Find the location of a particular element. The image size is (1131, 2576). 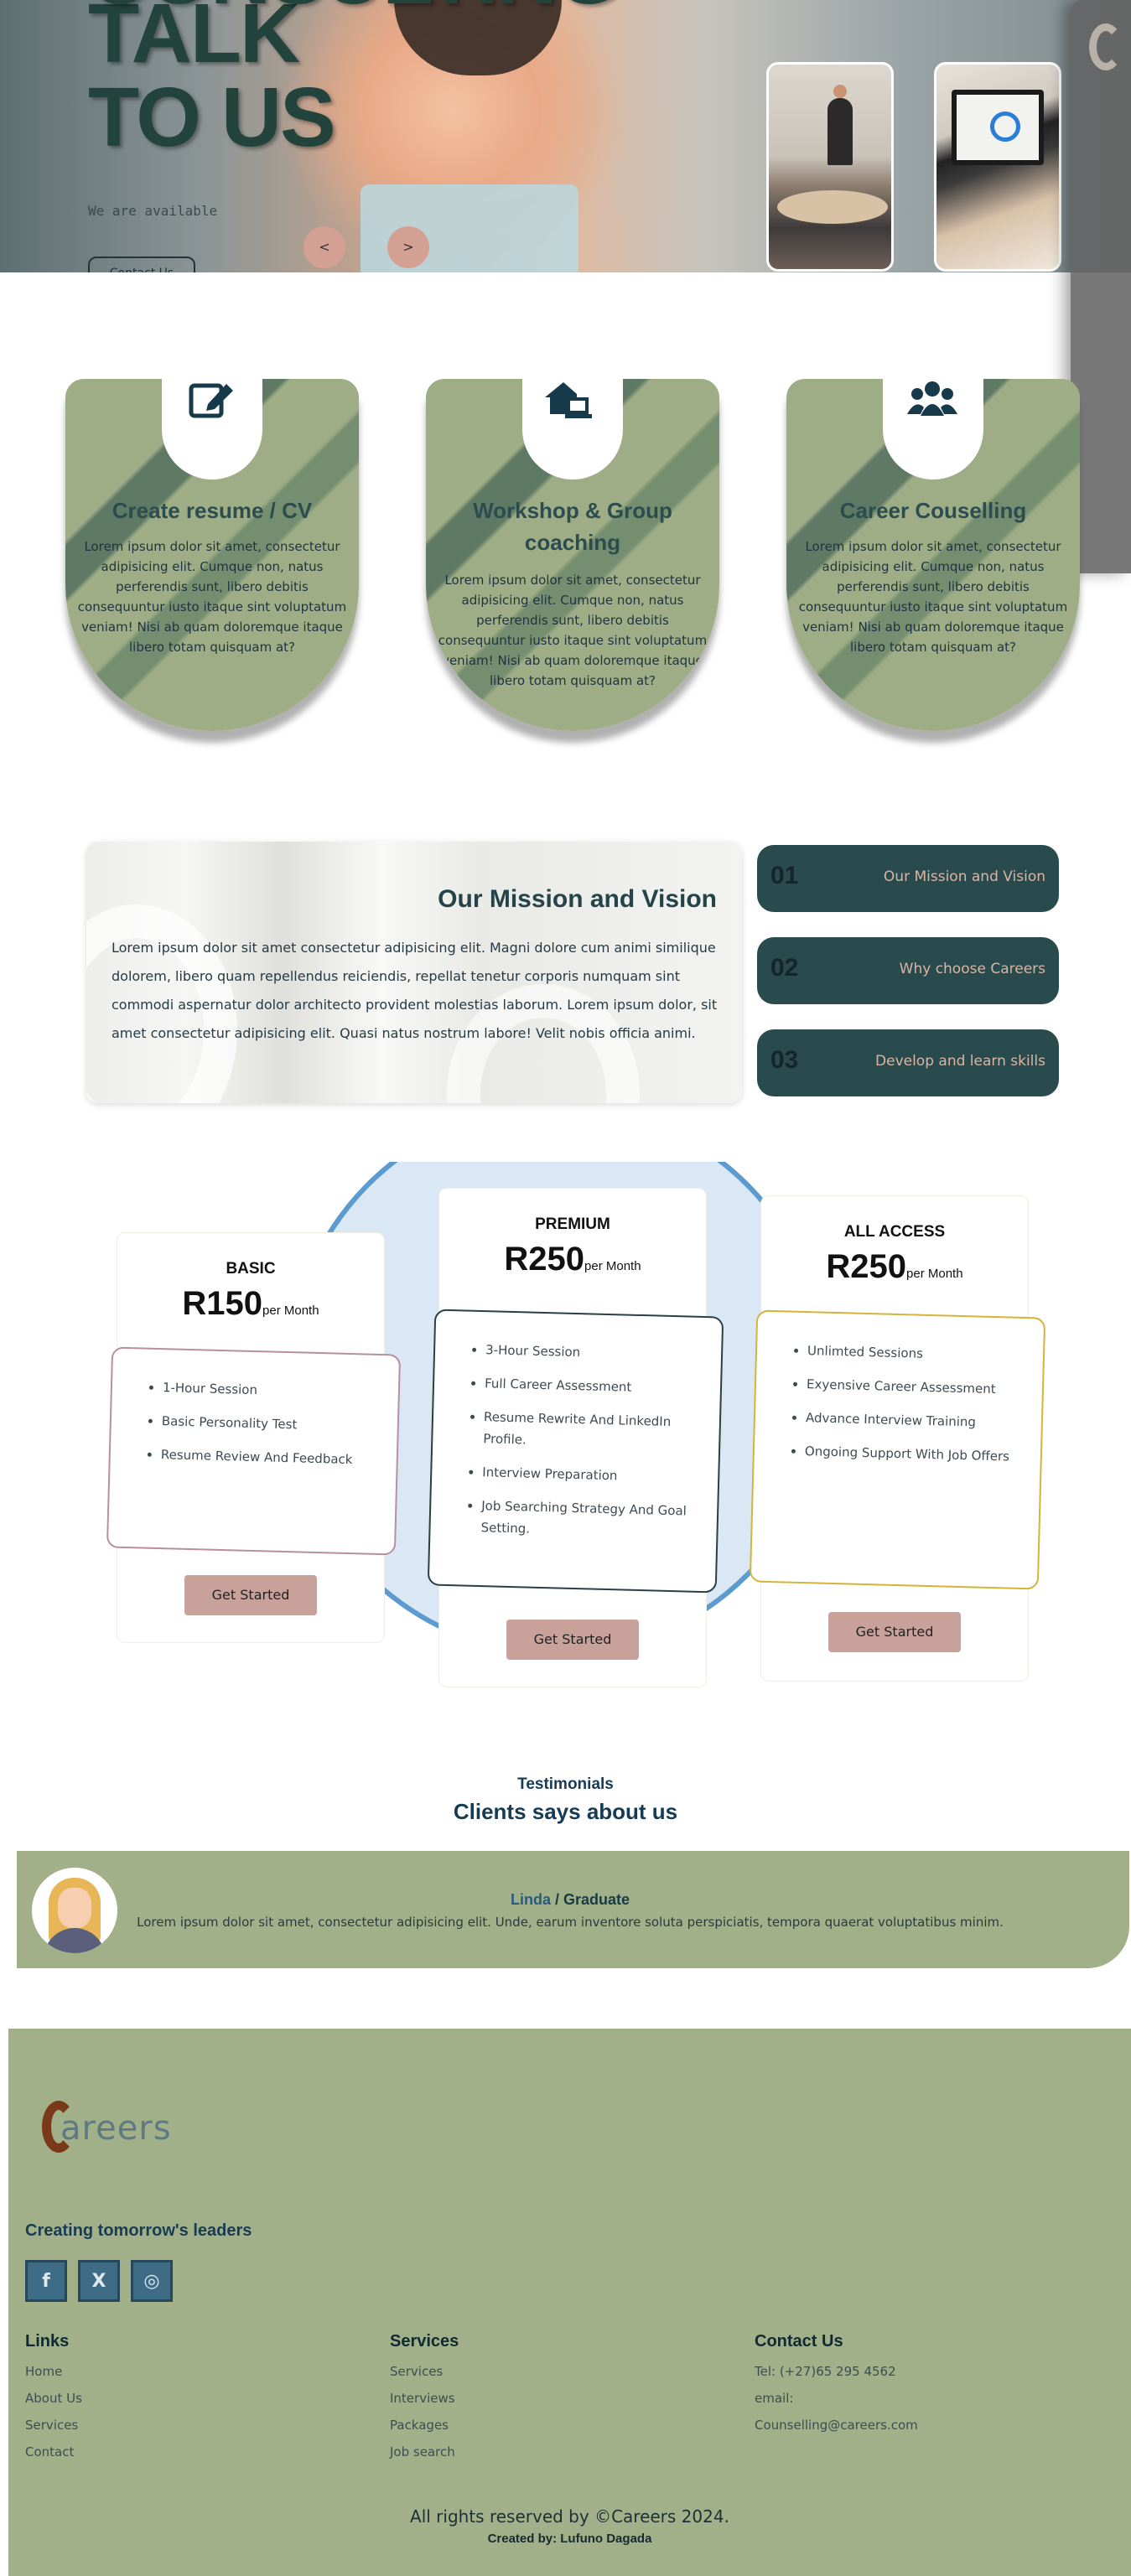

hero-title-line-2: TO US is located at coordinates (212, 117).